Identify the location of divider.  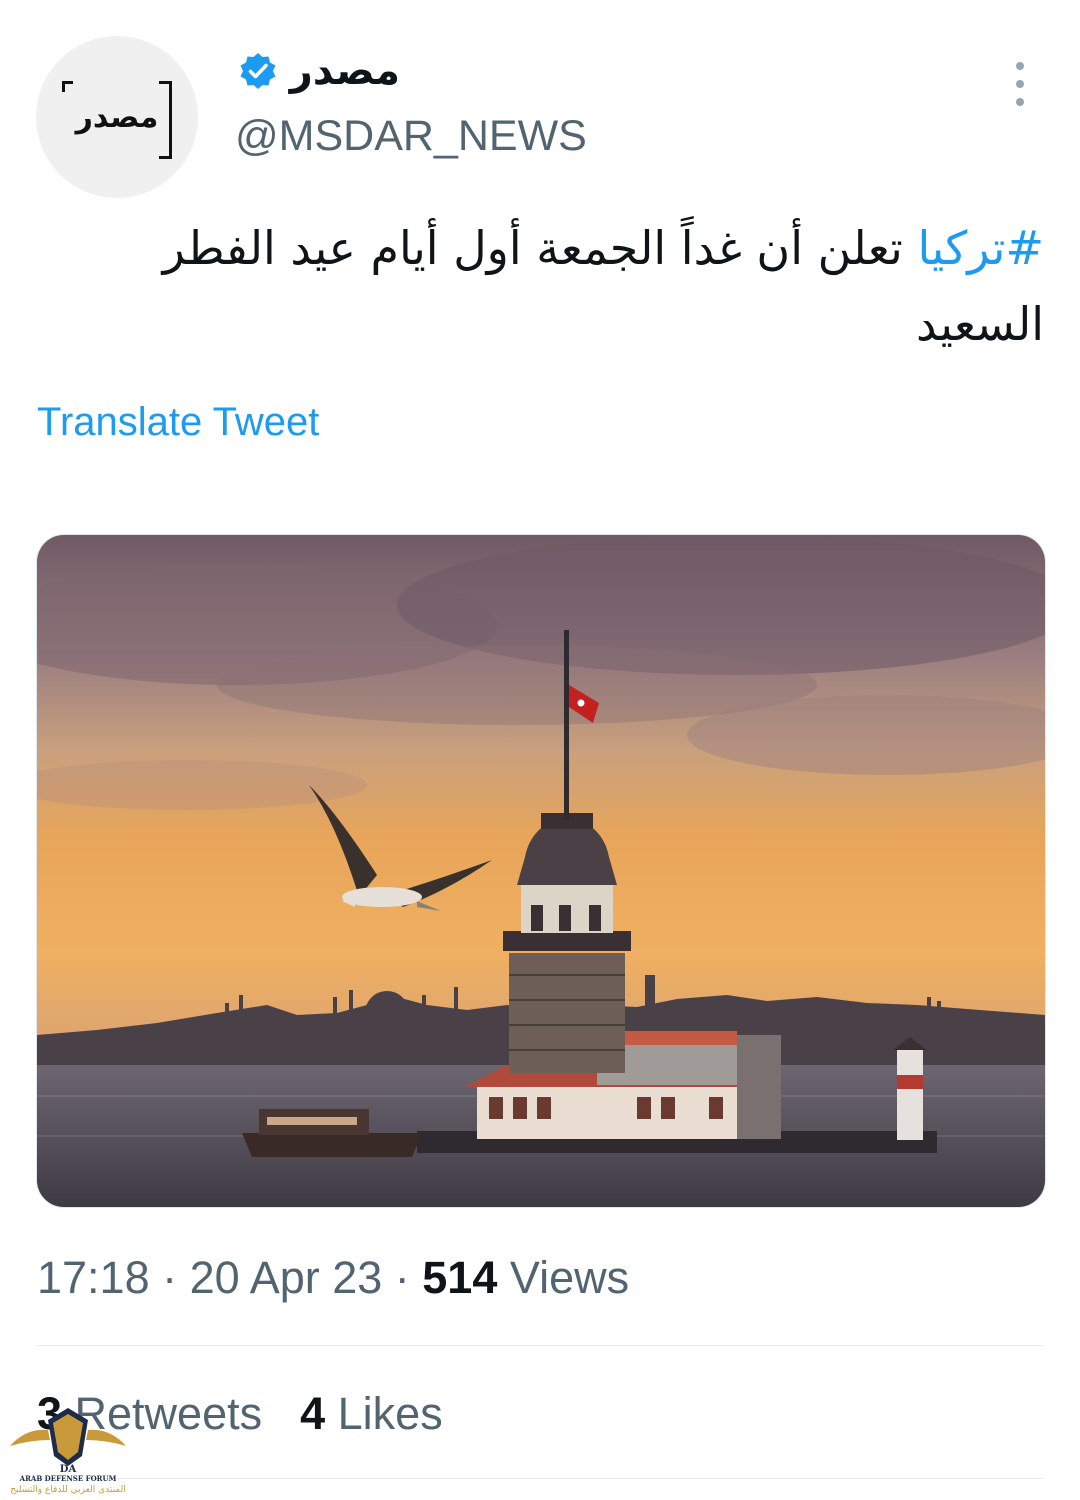
(540, 1345).